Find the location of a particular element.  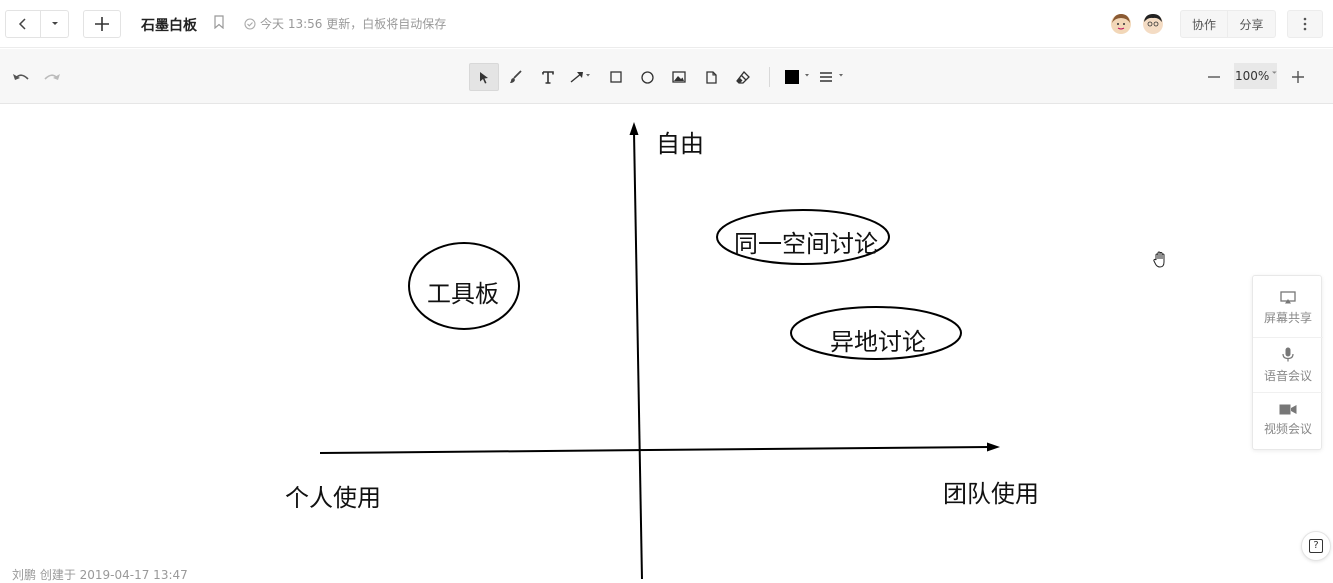

undo-icon is located at coordinates (21, 77).